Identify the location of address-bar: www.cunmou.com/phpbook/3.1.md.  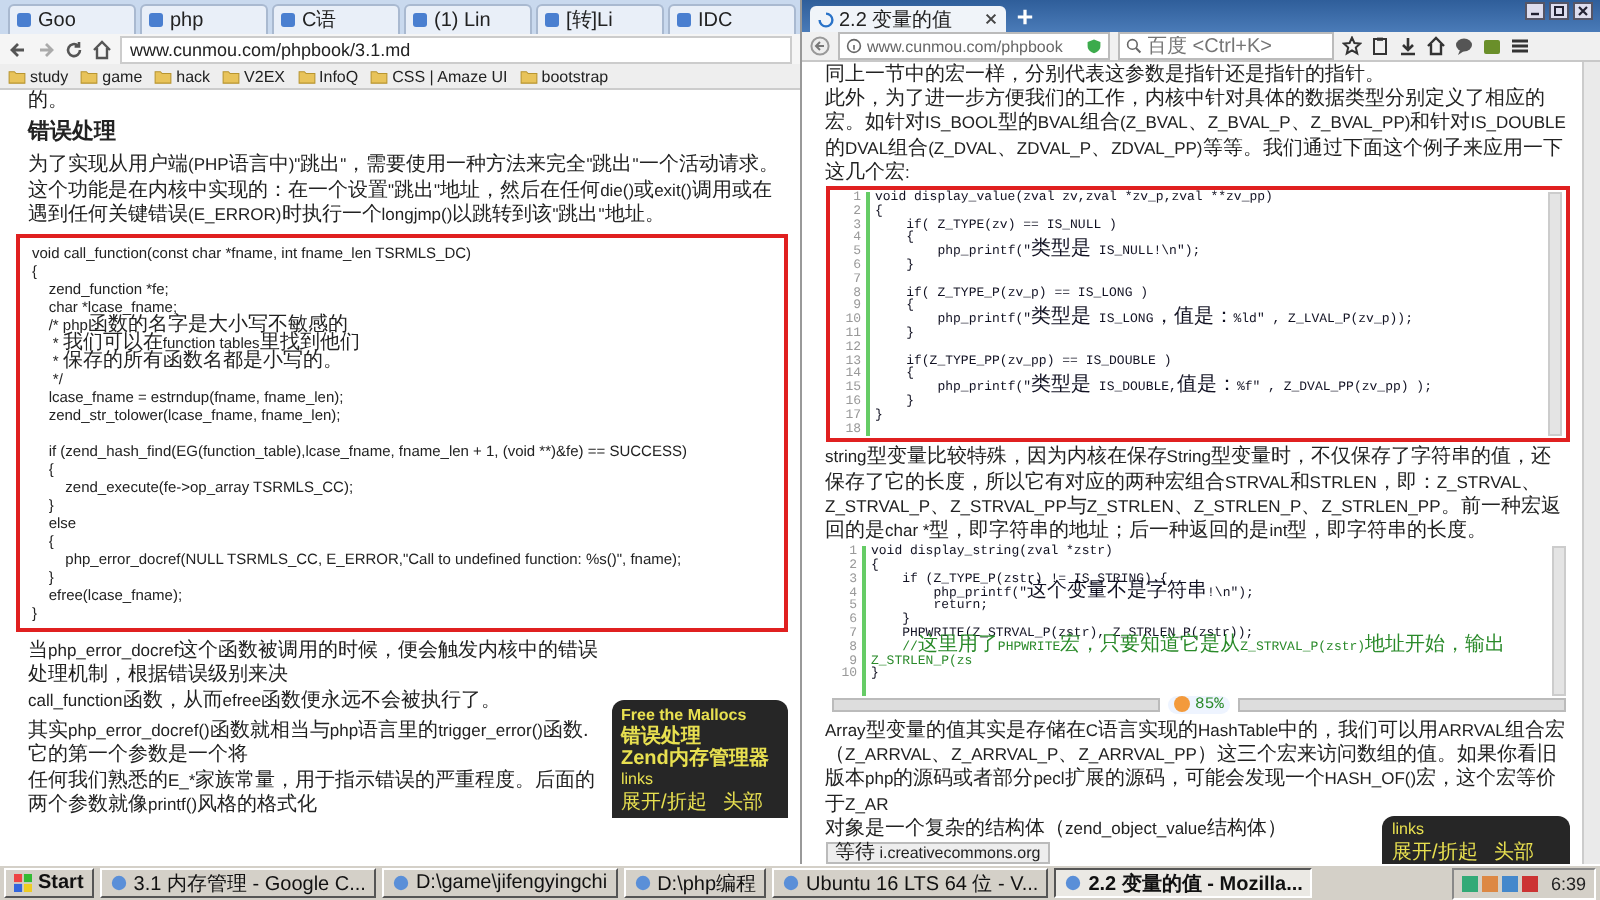
(455, 49).